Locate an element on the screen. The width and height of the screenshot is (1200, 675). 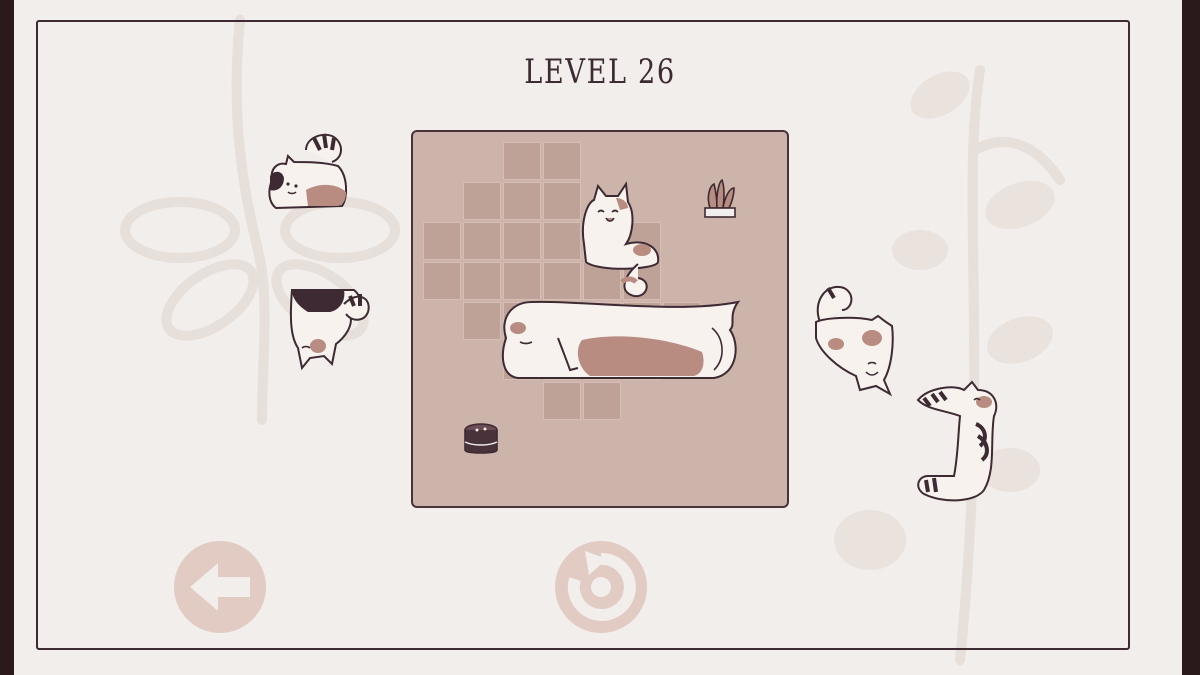
calico-cat-curled-right is located at coordinates (854, 341).